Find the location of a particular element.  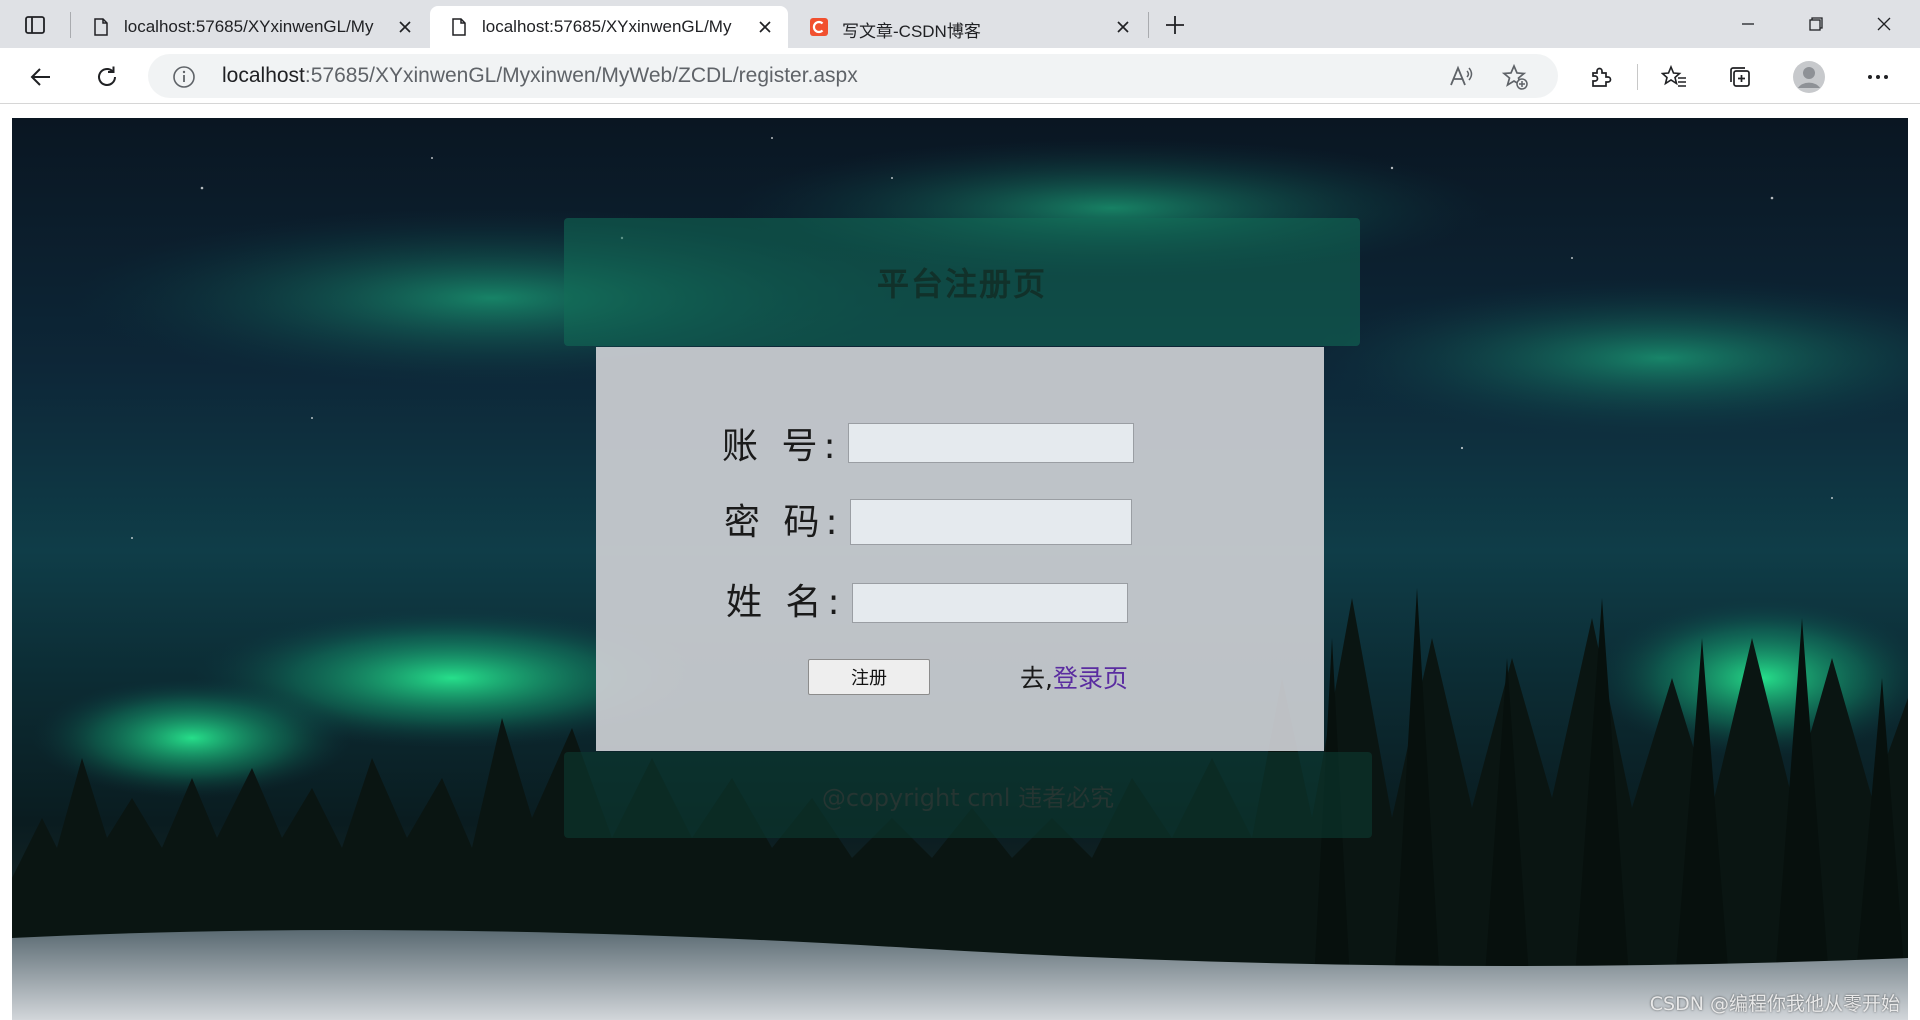

refresh-button is located at coordinates (107, 77).